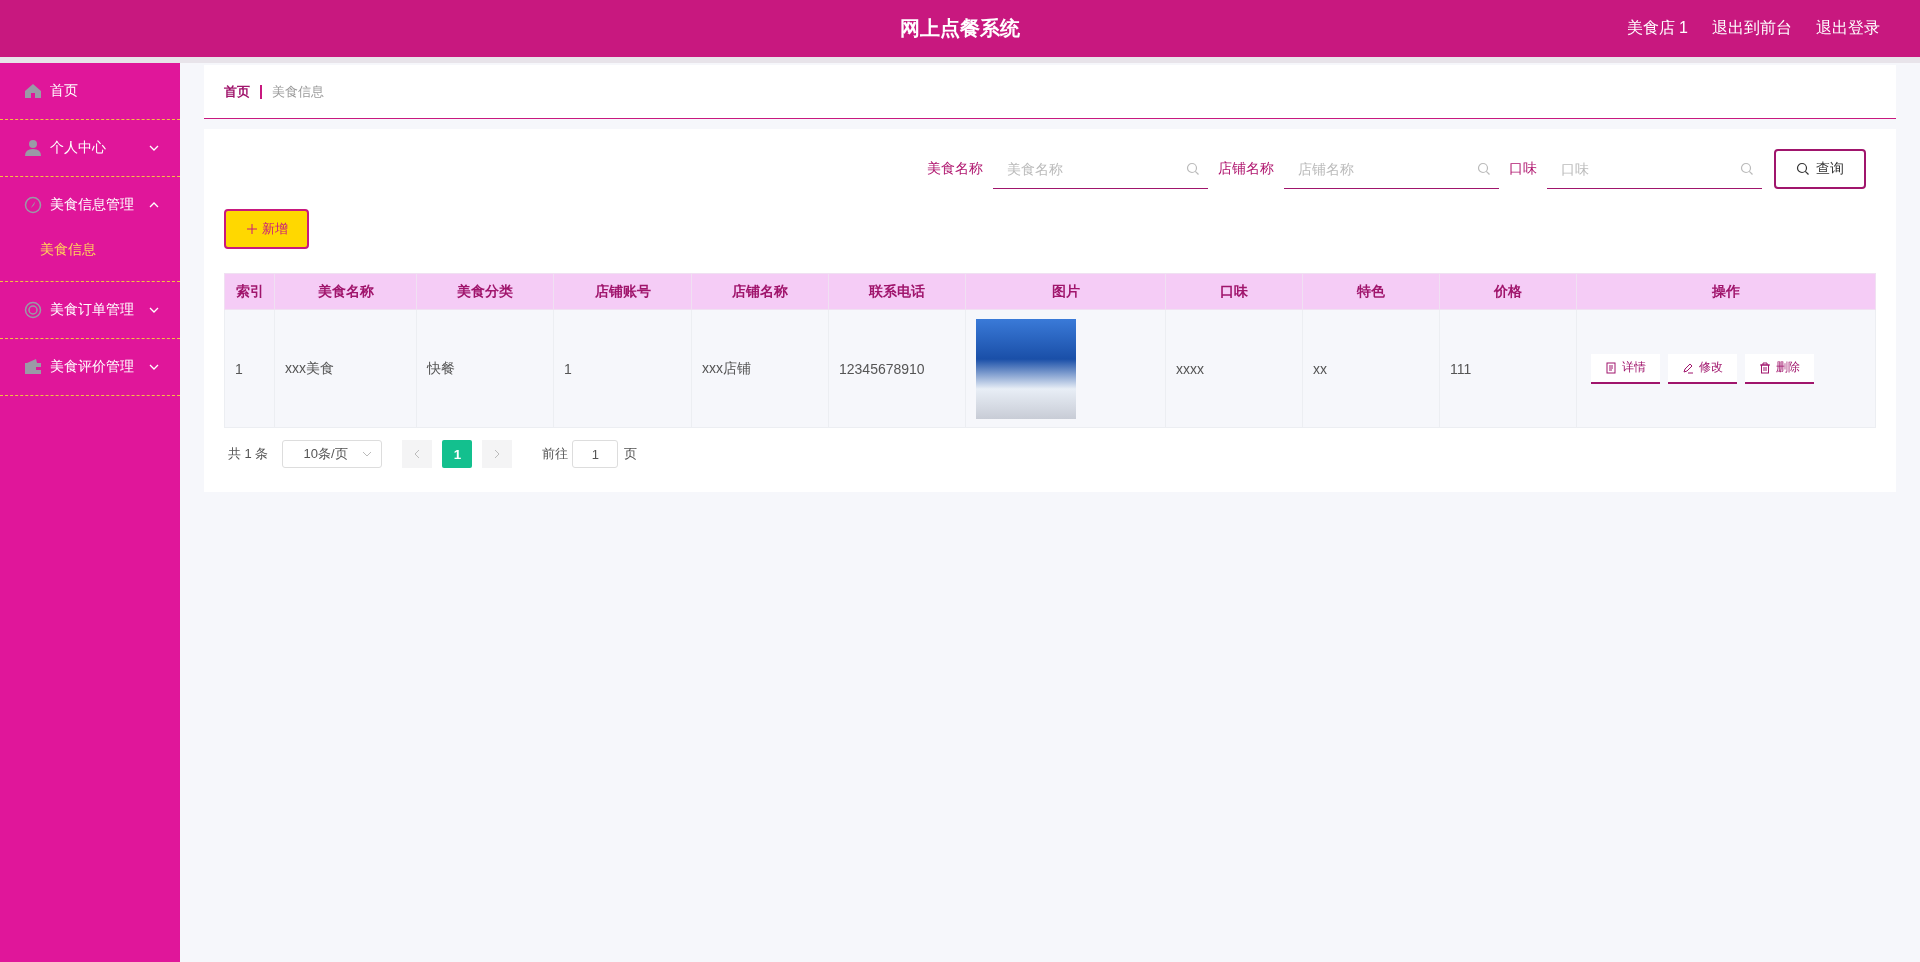 Image resolution: width=1920 pixels, height=962 pixels. Describe the element at coordinates (1848, 28) in the screenshot. I see `header-link: 退出登录` at that location.